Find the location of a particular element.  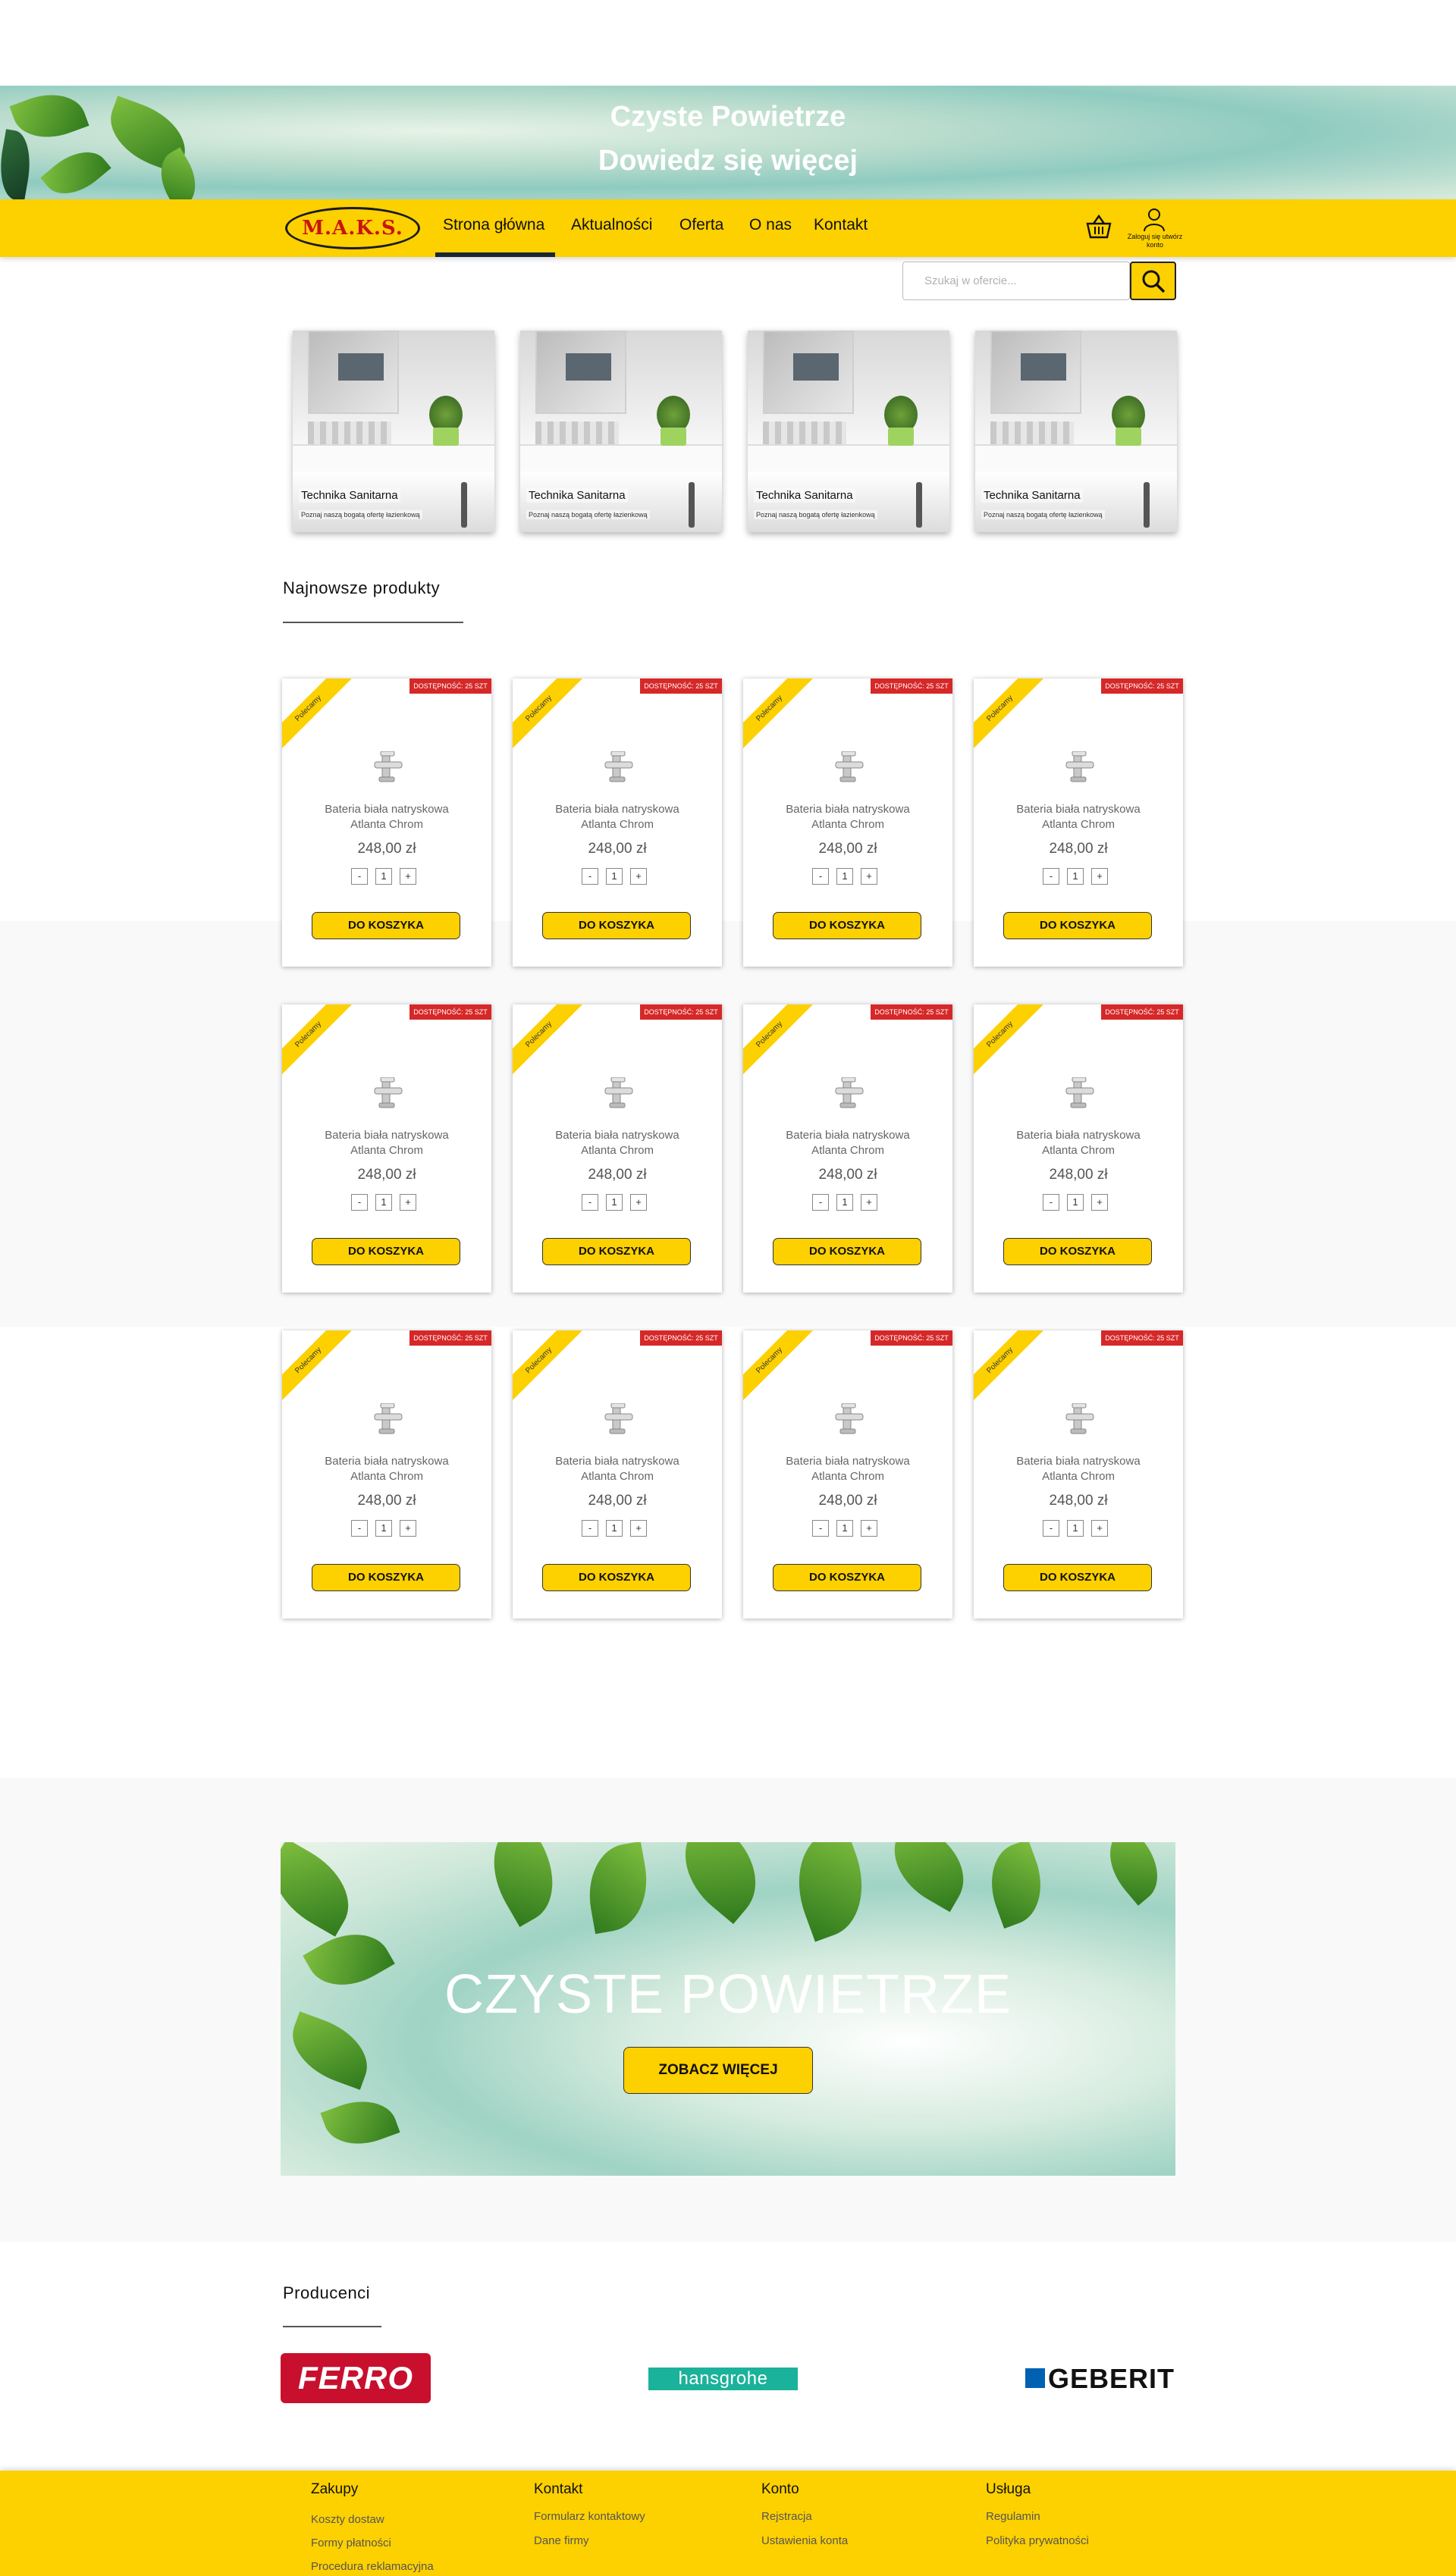

login-register-link: Zaloguj się utwórz konto is located at coordinates (1155, 241).